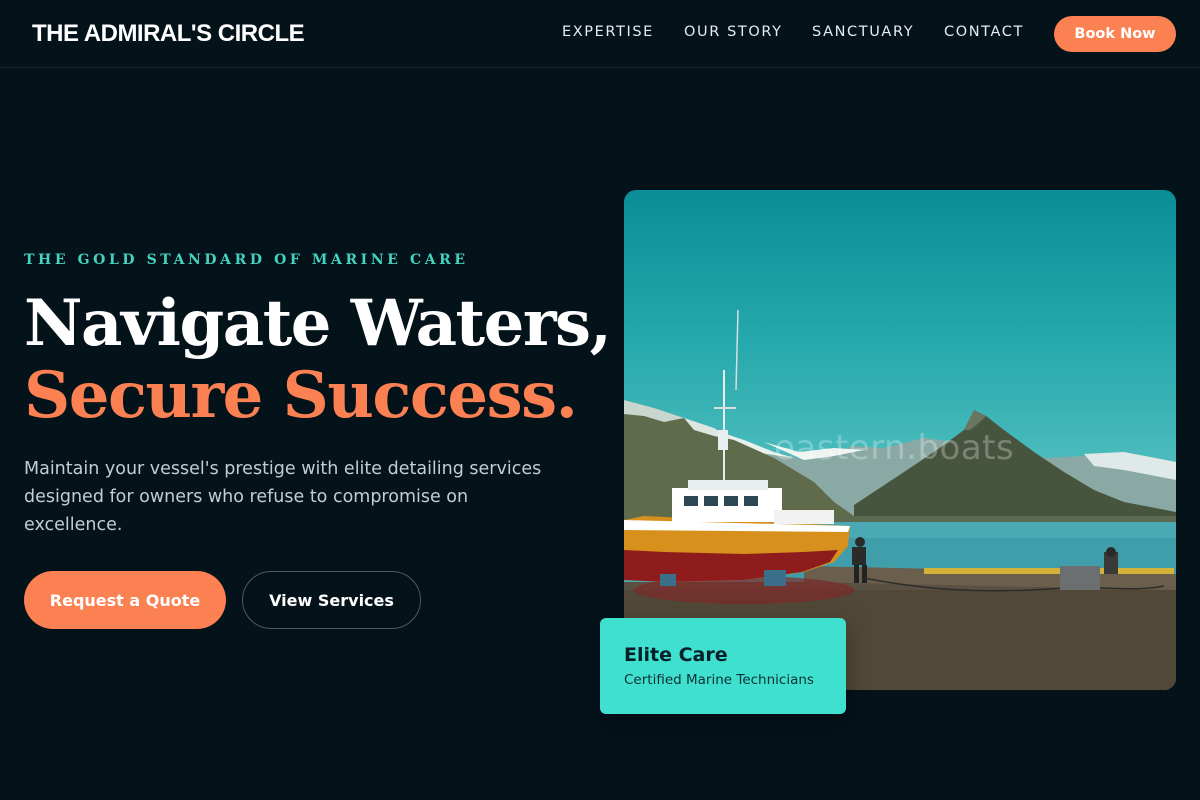 The width and height of the screenshot is (1200, 800). I want to click on elite-care-badge: Elite Care Certified Marine Technicians, so click(723, 666).